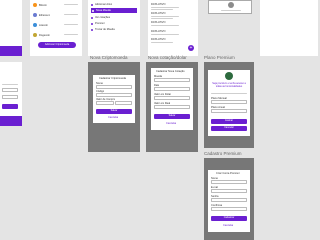 The image size is (320, 240). I want to click on real-field, so click(172, 107).